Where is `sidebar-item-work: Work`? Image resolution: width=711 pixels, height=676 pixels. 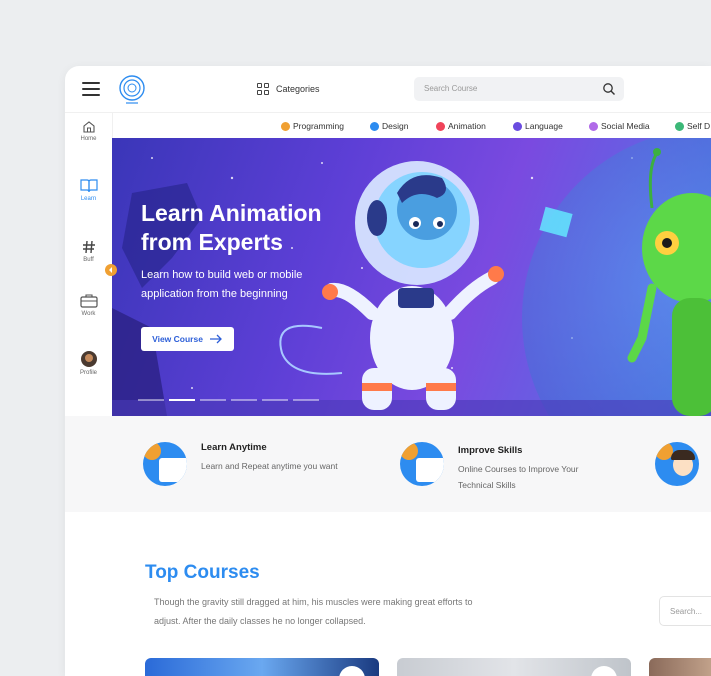
sidebar-item-work: Work is located at coordinates (88, 305).